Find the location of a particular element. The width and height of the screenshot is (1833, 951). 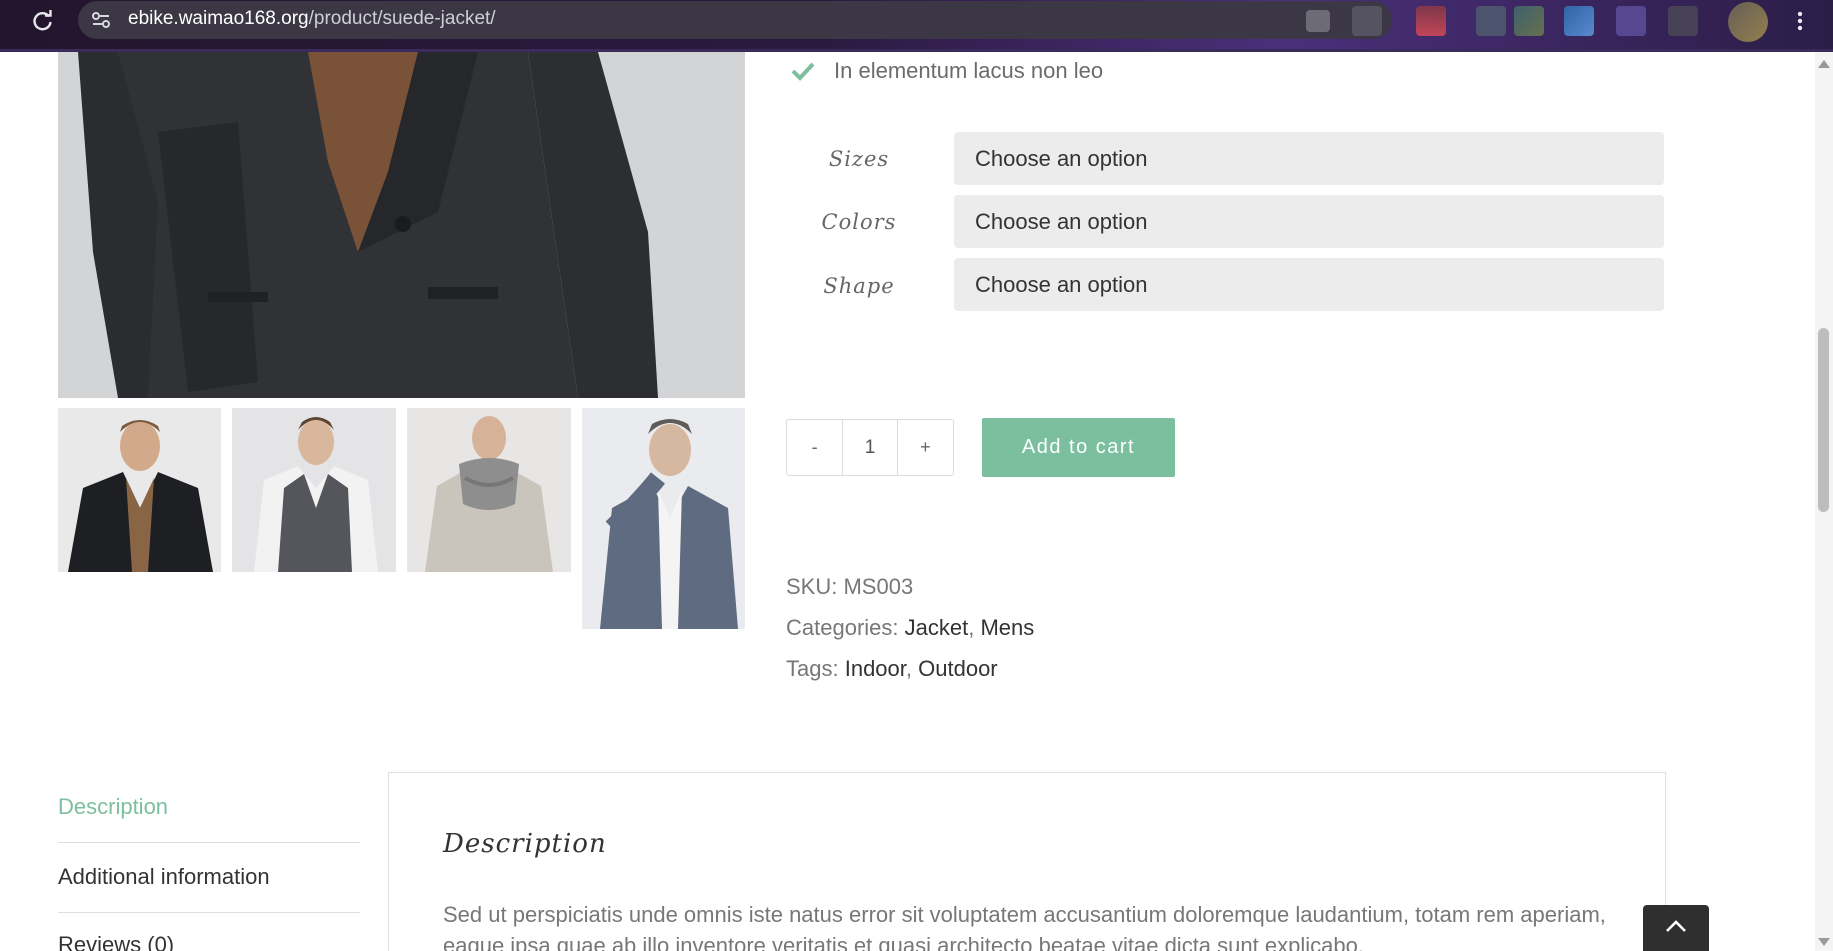

panel-title: Description is located at coordinates (525, 844).